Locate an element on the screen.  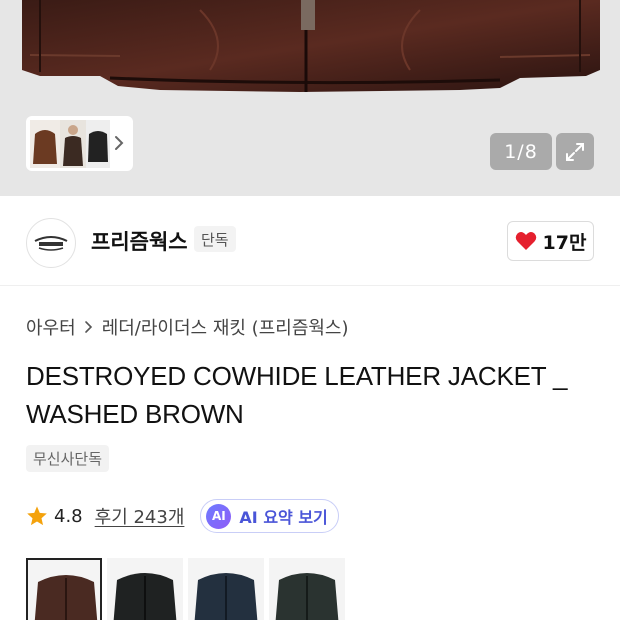
ai-icon: AI is located at coordinates (219, 516).